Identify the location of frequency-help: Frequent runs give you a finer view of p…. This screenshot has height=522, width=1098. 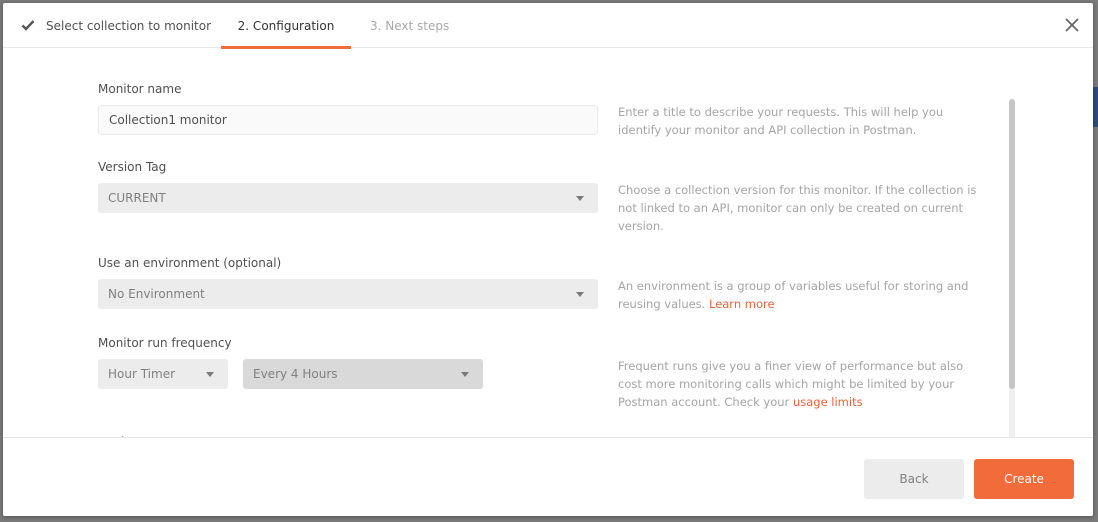
(803, 384).